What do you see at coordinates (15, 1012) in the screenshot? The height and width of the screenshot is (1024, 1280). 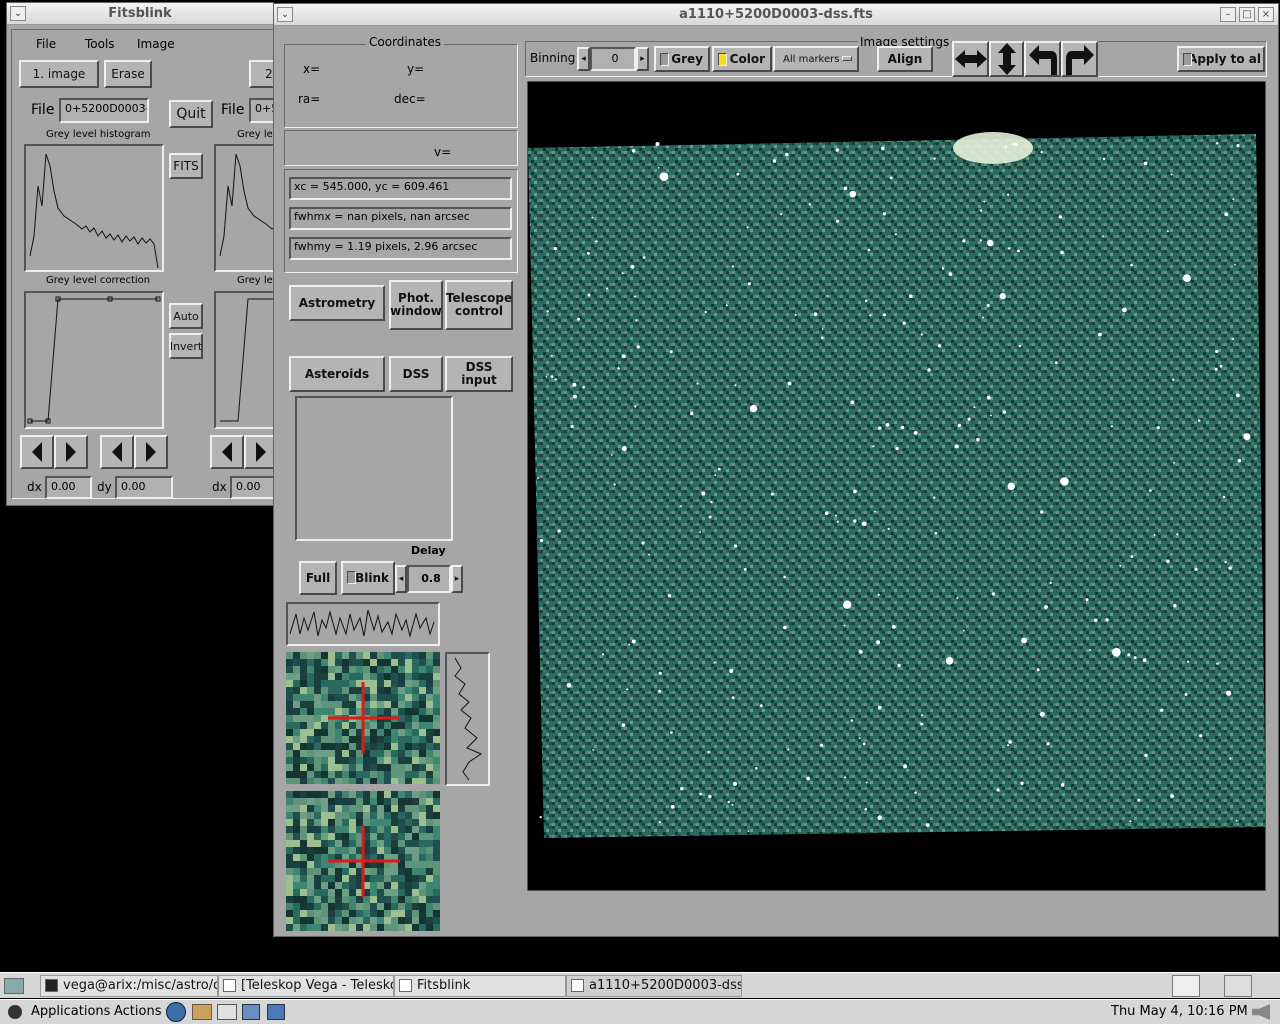 I see `foot-icon` at bounding box center [15, 1012].